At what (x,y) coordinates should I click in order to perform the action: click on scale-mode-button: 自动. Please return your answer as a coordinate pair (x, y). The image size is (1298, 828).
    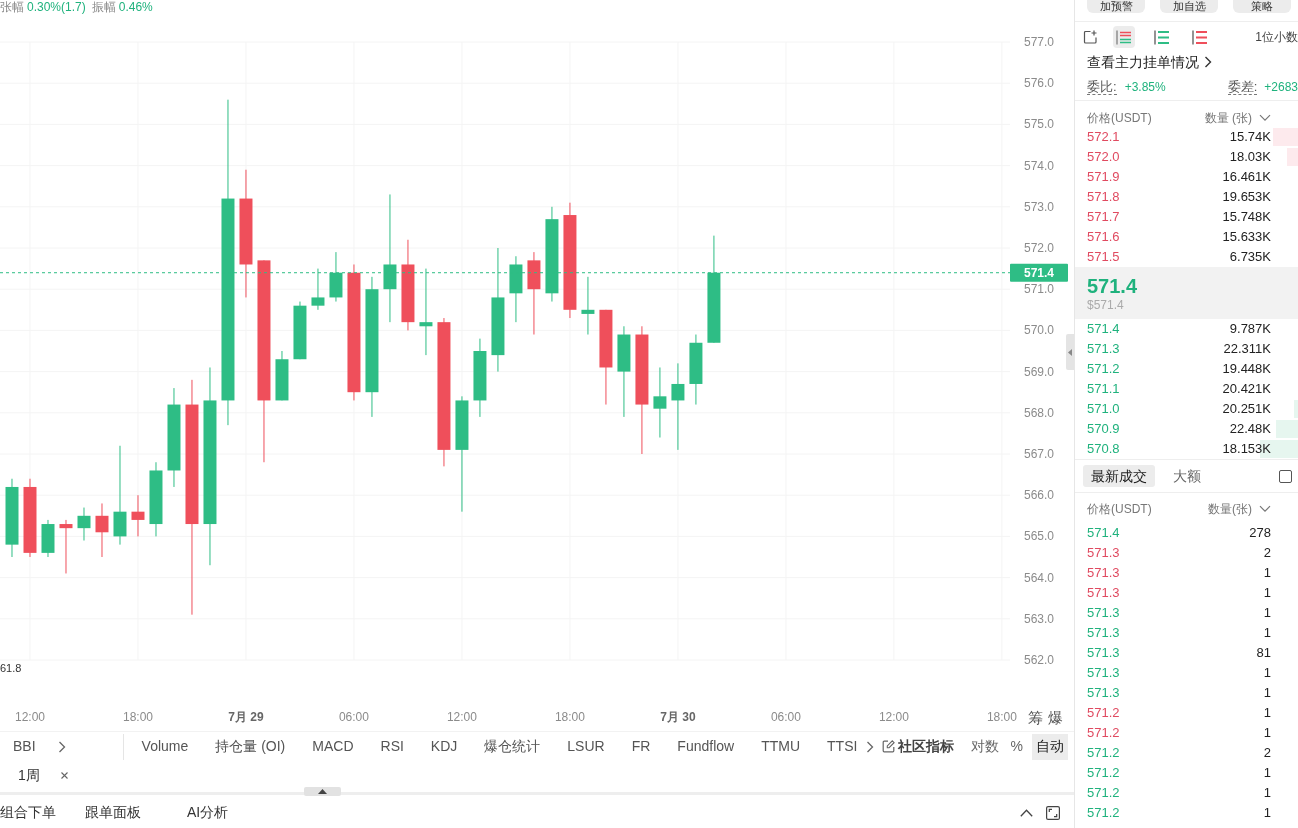
    Looking at the image, I should click on (1050, 746).